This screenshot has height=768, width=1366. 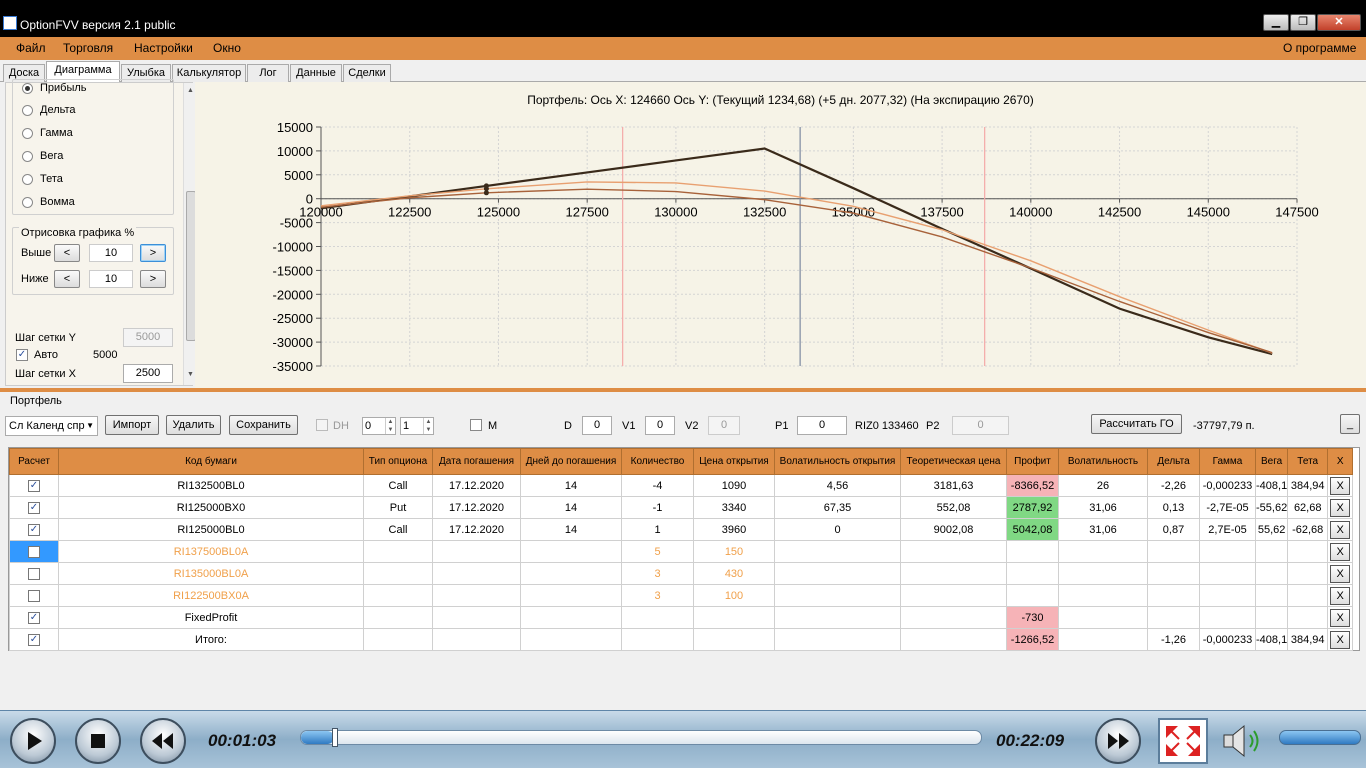 I want to click on table-row: RI137500BL0A 5 150 X, so click(x=681, y=551).